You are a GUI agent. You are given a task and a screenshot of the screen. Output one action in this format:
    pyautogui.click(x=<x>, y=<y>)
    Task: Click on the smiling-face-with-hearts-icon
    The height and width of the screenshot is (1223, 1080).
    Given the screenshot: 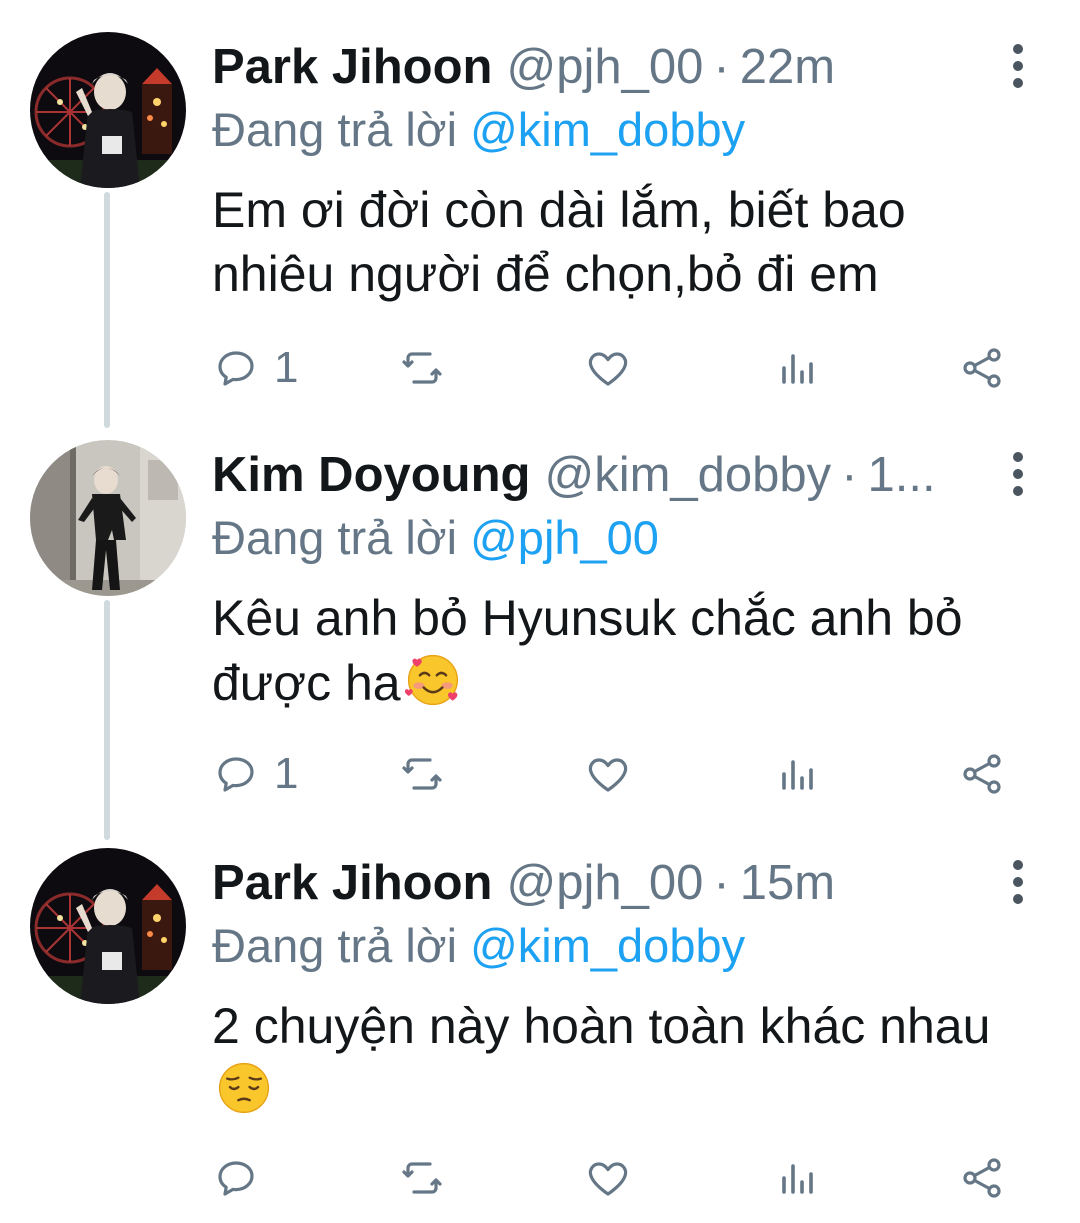 What is the action you would take?
    pyautogui.click(x=431, y=680)
    